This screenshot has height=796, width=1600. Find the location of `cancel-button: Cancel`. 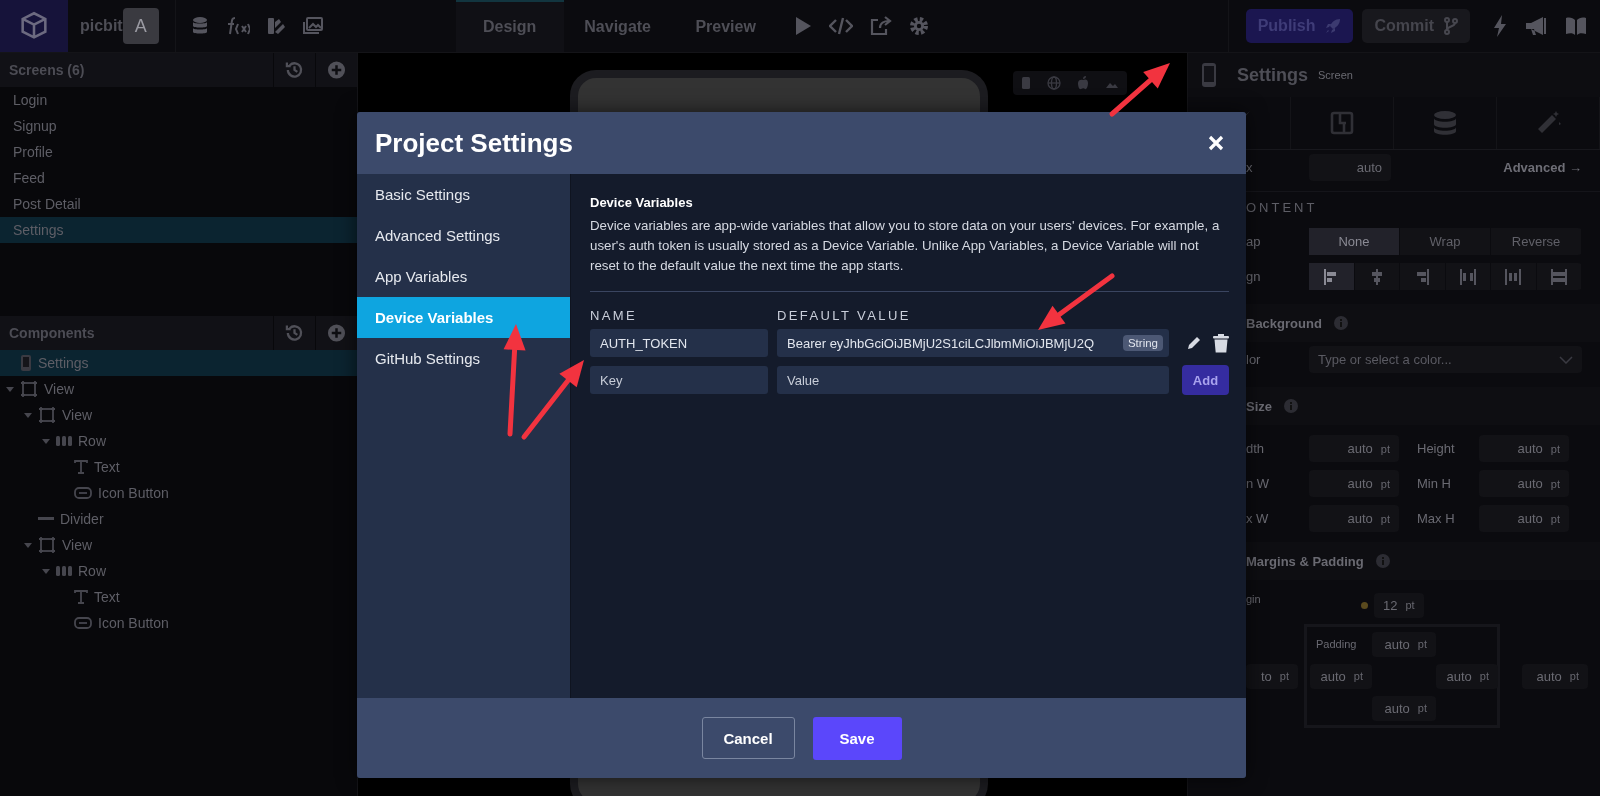

cancel-button: Cancel is located at coordinates (748, 738).